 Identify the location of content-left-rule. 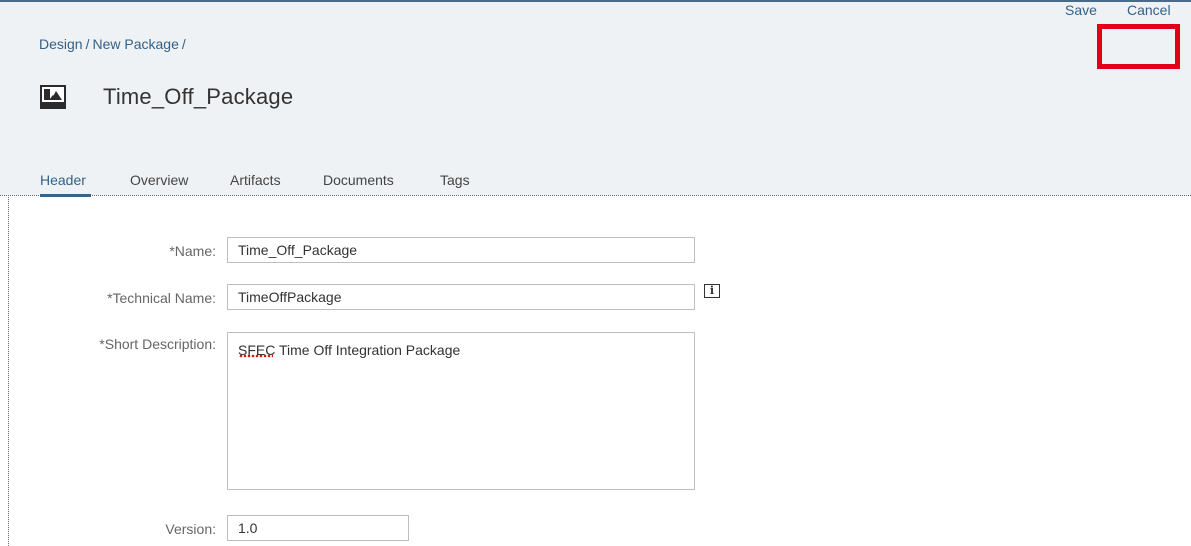
(8, 370).